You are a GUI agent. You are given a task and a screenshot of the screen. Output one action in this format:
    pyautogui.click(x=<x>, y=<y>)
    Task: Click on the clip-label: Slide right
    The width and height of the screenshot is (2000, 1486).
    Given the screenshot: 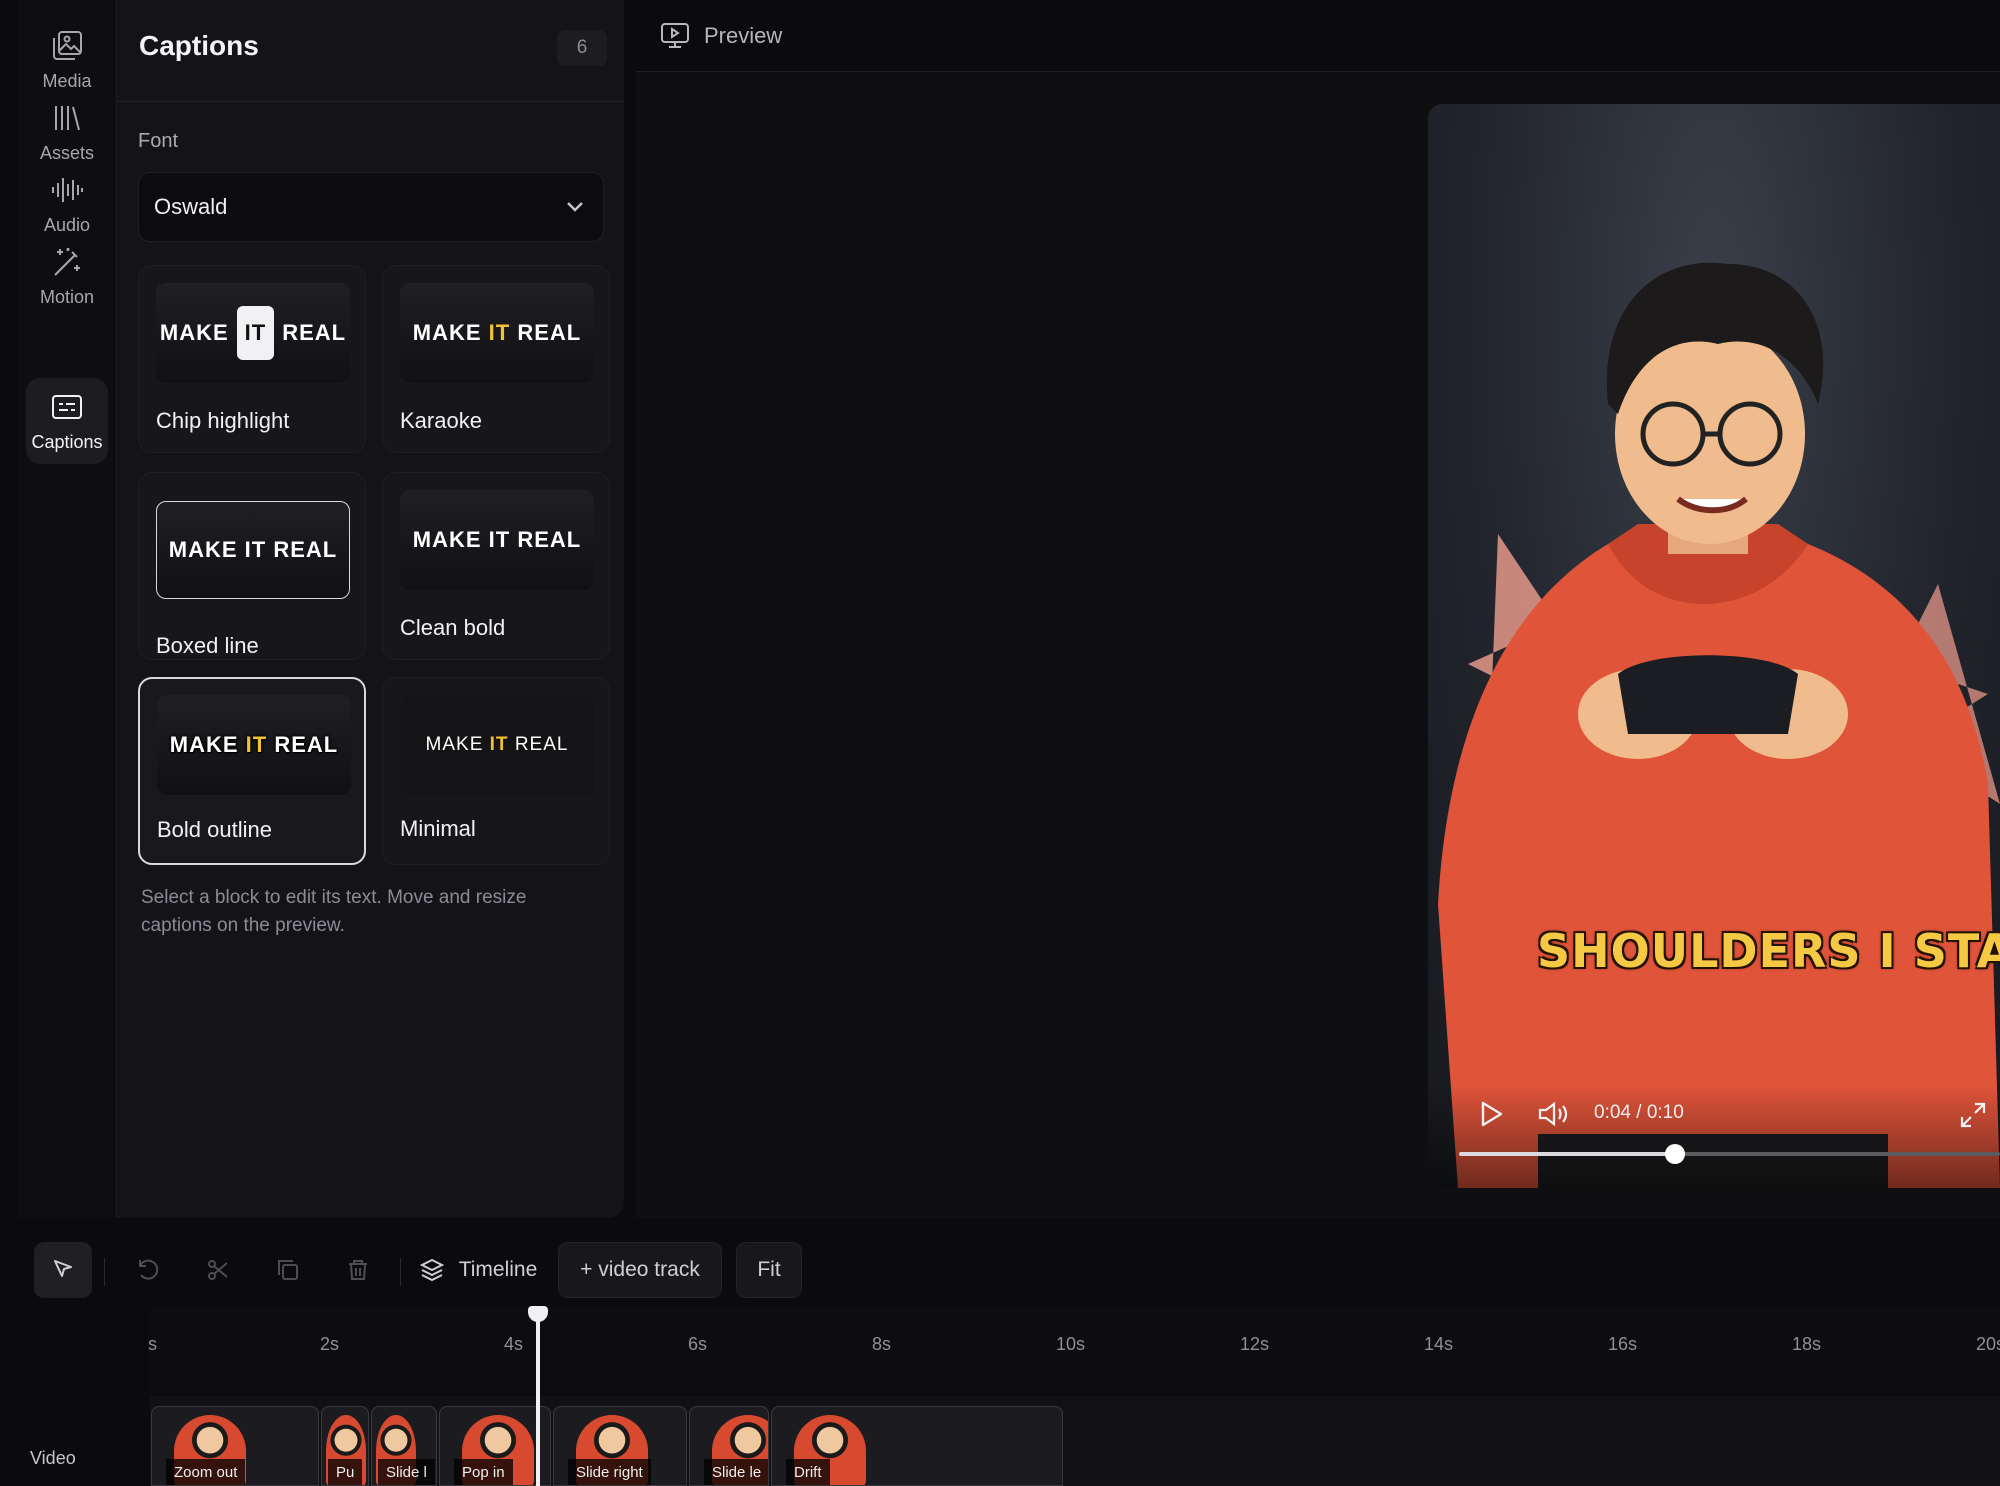 What is the action you would take?
    pyautogui.click(x=609, y=1472)
    